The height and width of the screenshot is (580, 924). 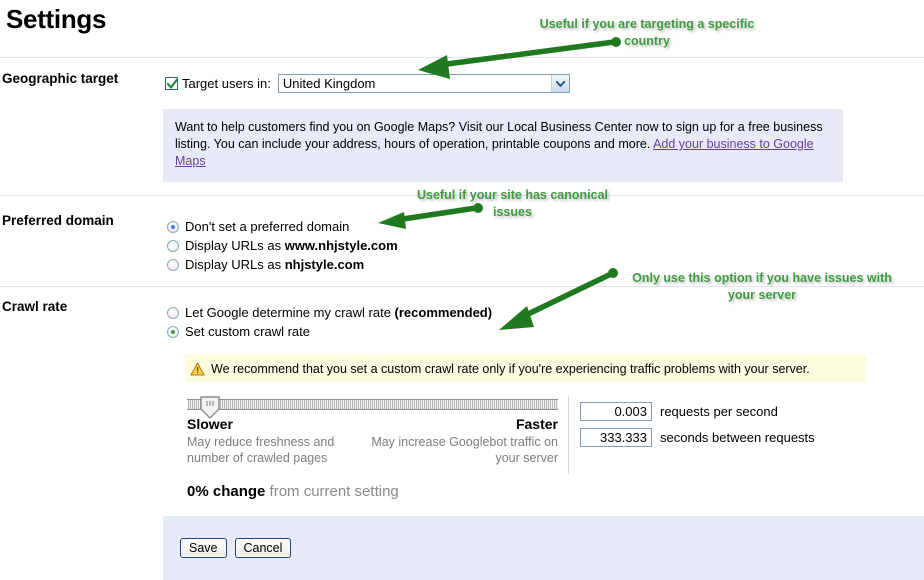 What do you see at coordinates (56, 19) in the screenshot?
I see `page-title: Settings` at bounding box center [56, 19].